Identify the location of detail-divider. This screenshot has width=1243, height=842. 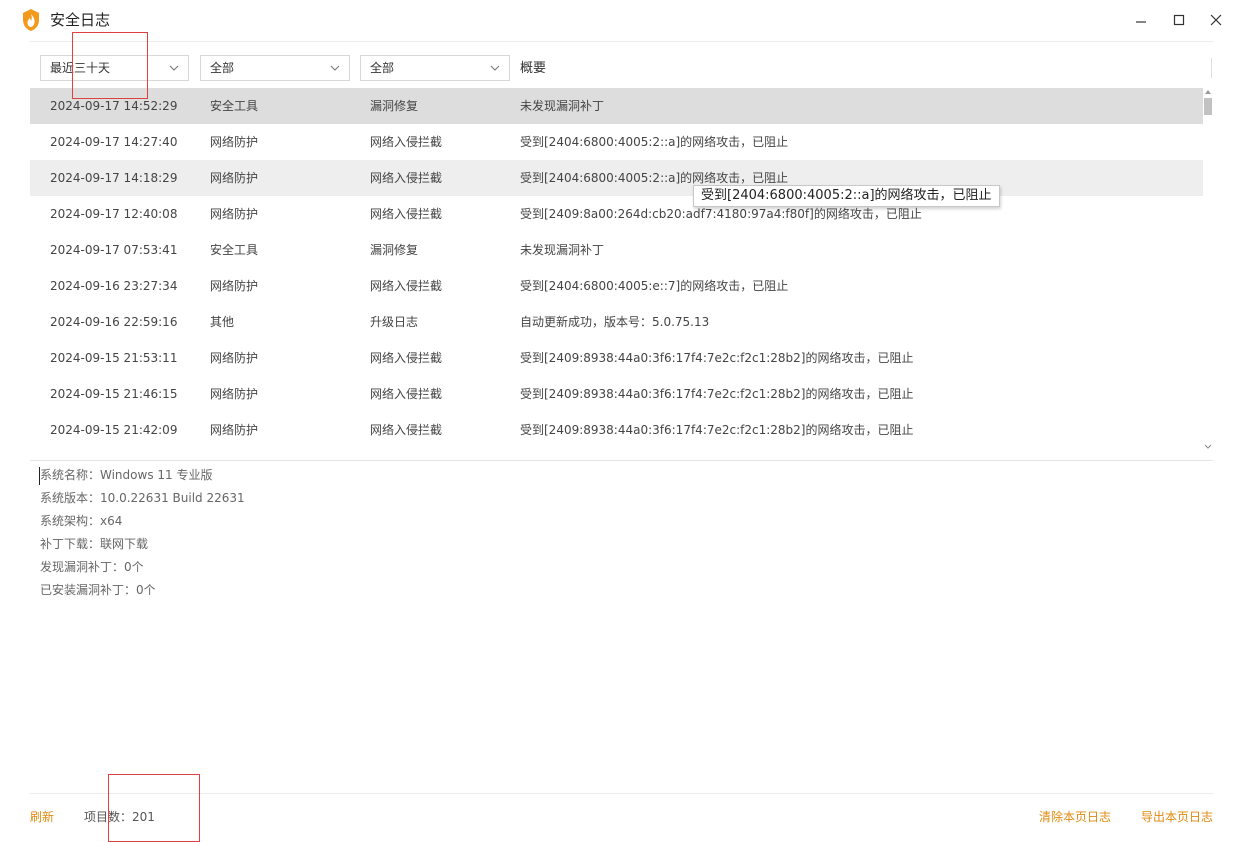
(621, 460).